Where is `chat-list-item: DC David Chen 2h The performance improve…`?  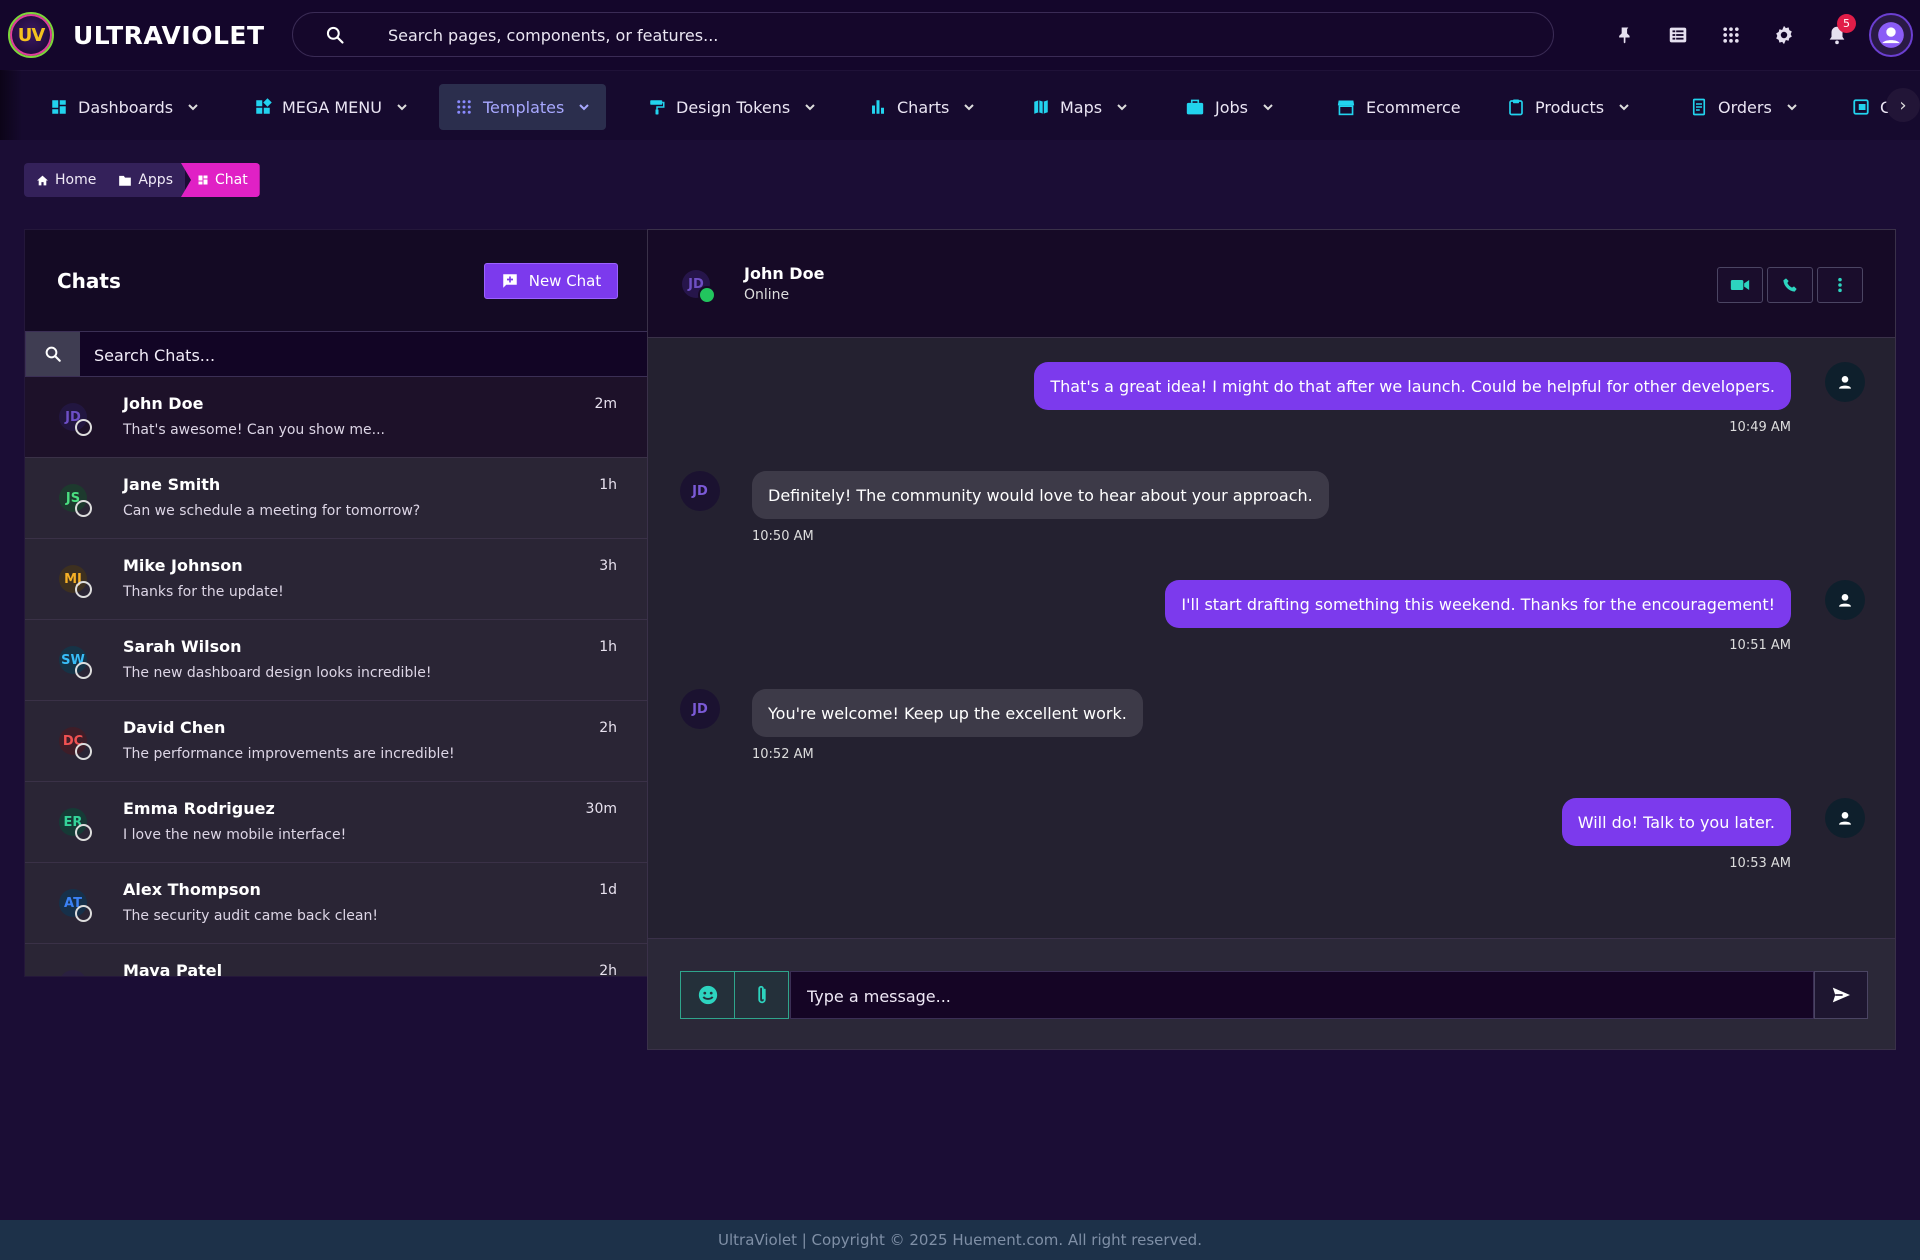
chat-list-item: DC David Chen 2h The performance improve… is located at coordinates (336, 741).